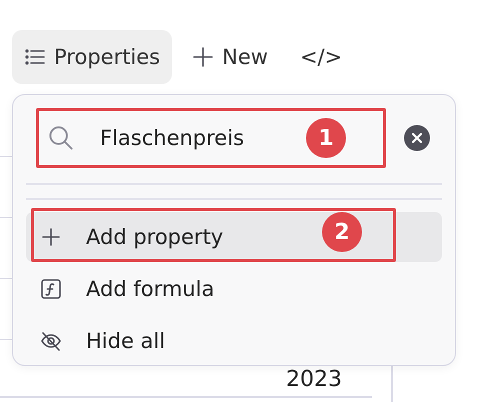 The image size is (482, 402). What do you see at coordinates (234, 341) in the screenshot?
I see `menu-item: Hide all` at bounding box center [234, 341].